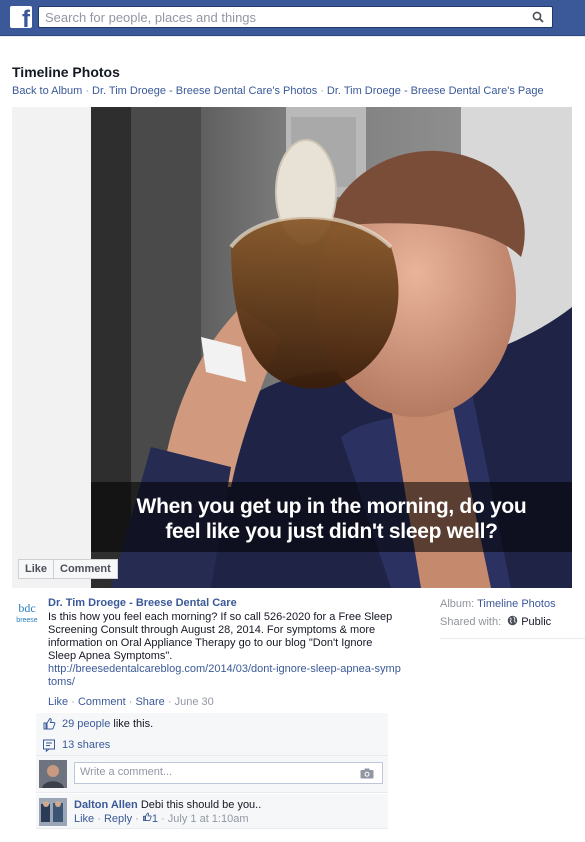 This screenshot has height=842, width=585. Describe the element at coordinates (26, 608) in the screenshot. I see `logo-text: bdc` at that location.